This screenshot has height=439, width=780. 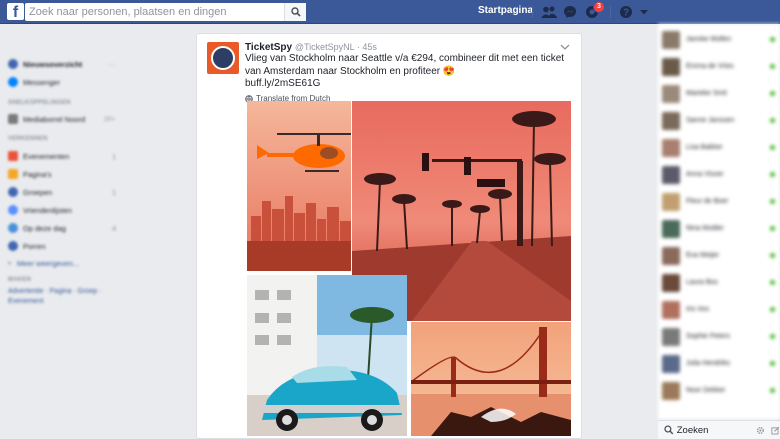 What do you see at coordinates (37, 174) in the screenshot?
I see `sidebar-item-label: Pagina's` at bounding box center [37, 174].